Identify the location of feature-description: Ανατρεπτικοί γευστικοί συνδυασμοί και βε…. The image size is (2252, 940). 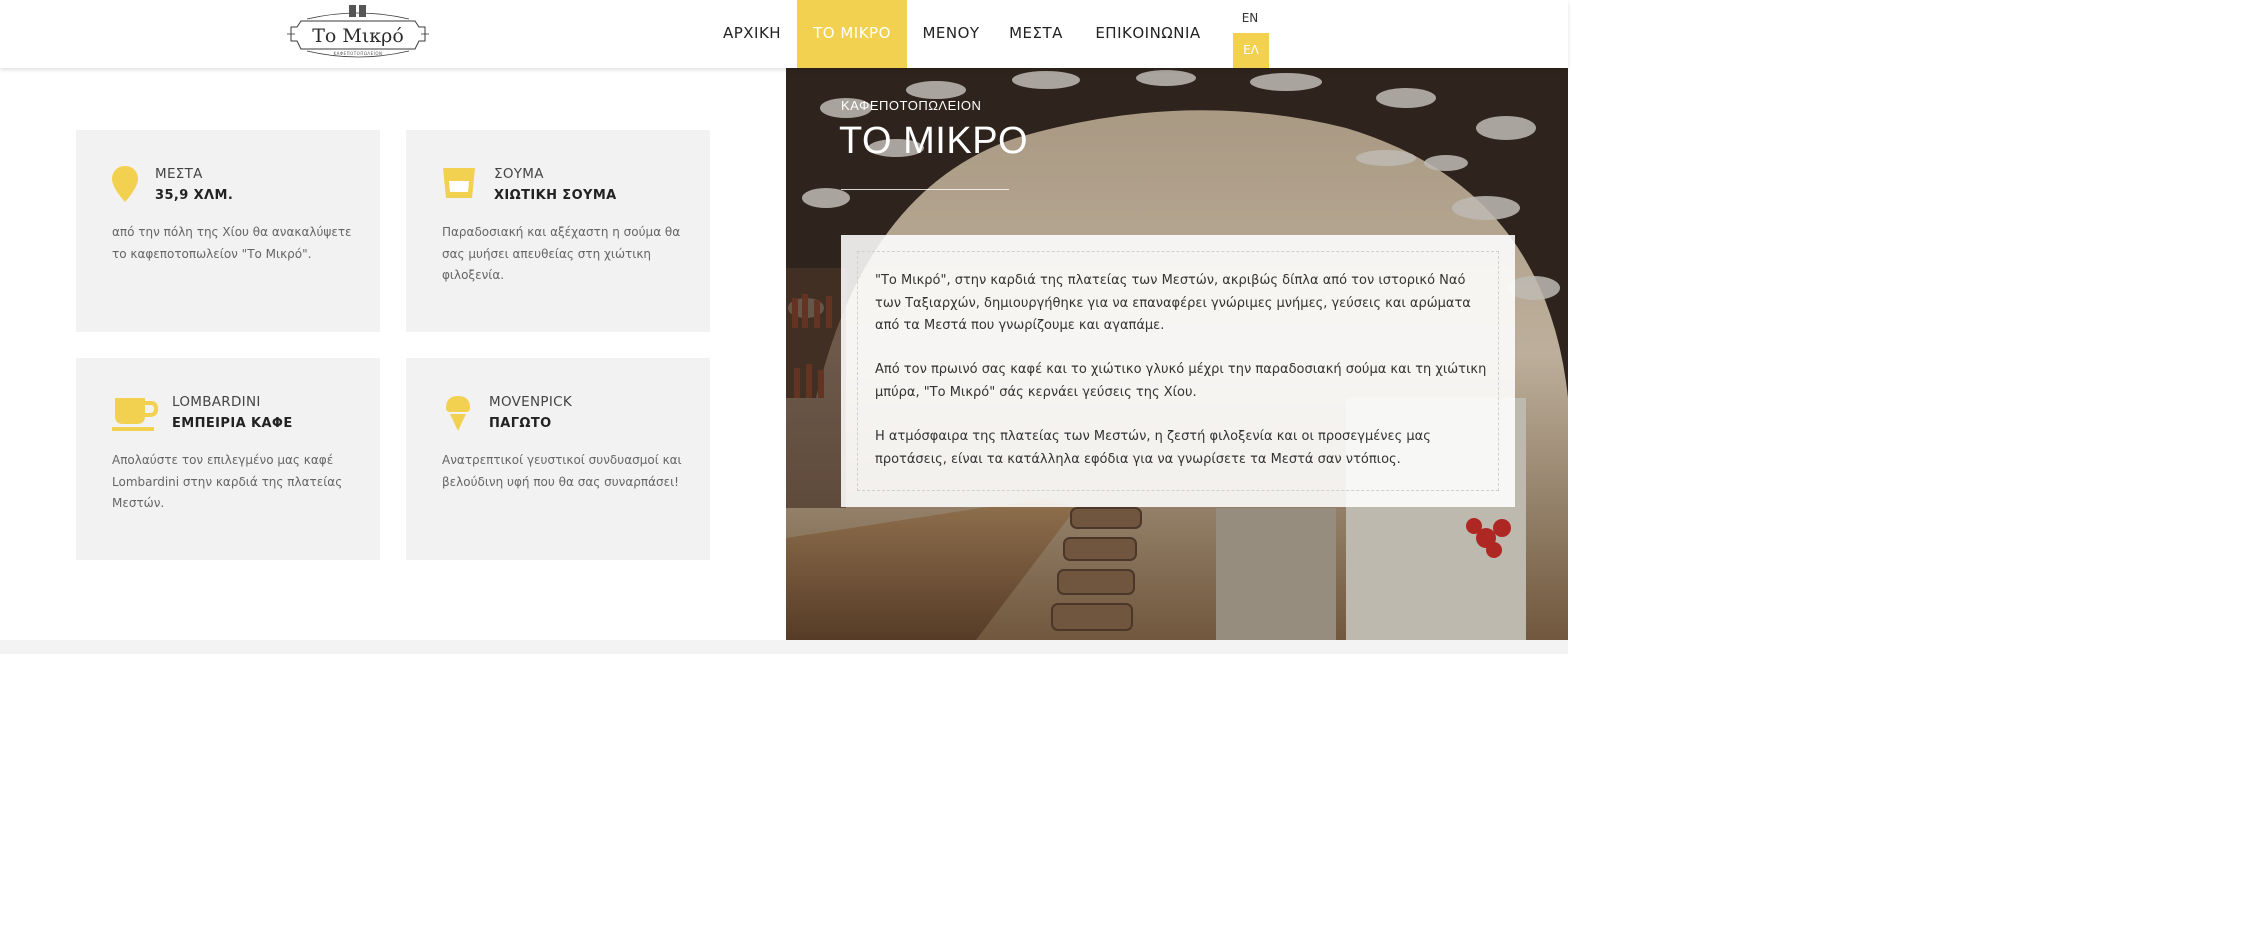
(562, 471).